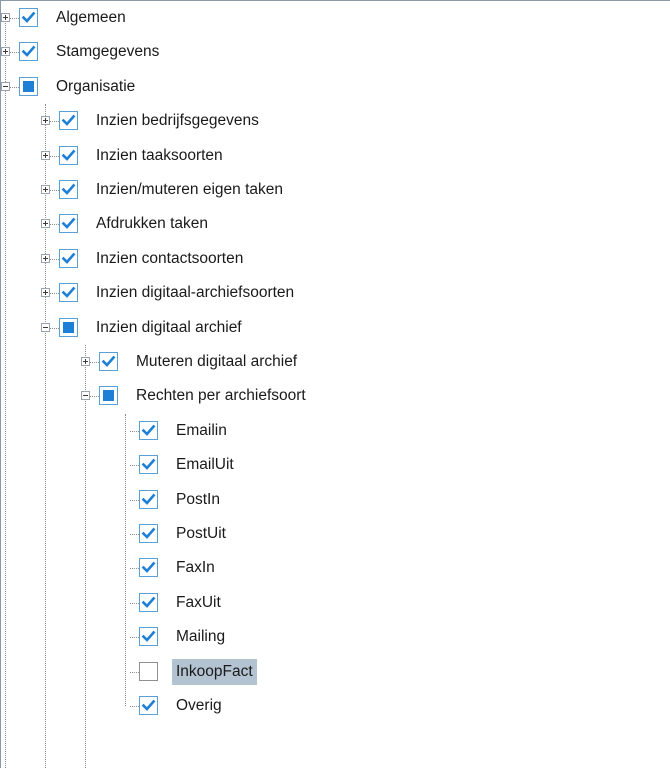  I want to click on tree-item-label: EmailUit, so click(205, 465).